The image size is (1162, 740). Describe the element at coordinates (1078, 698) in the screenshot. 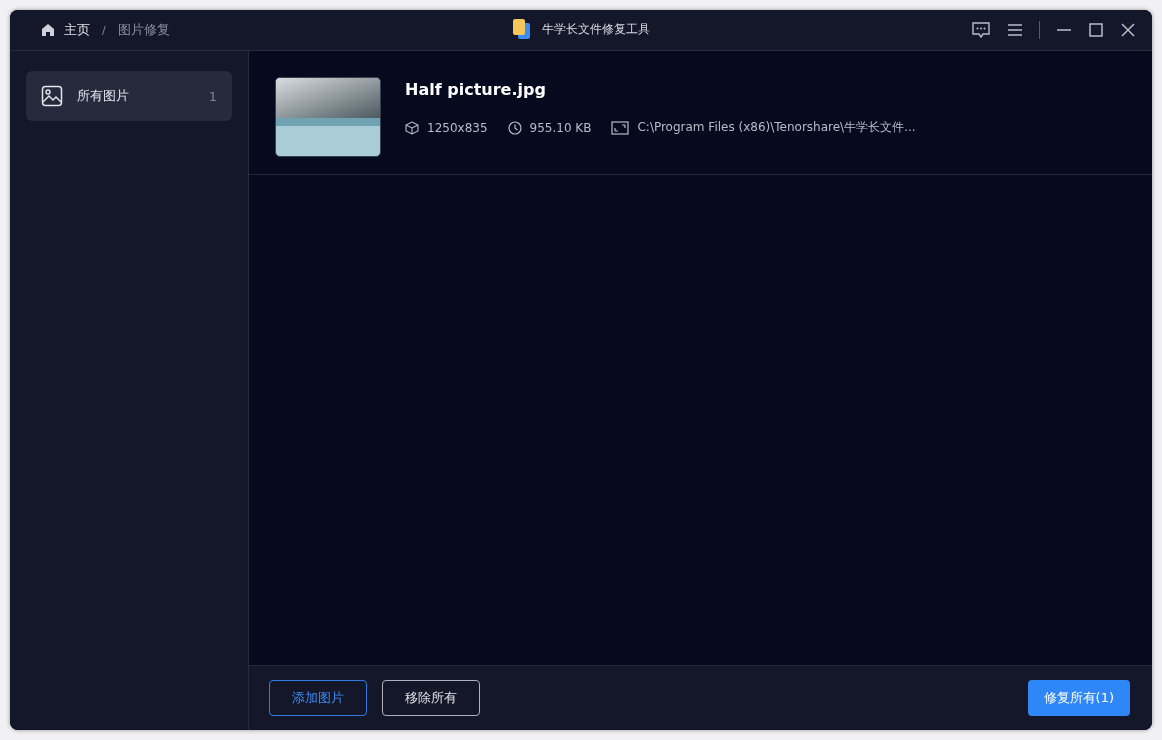

I see `repair-all-button: 修复所有(1)` at that location.